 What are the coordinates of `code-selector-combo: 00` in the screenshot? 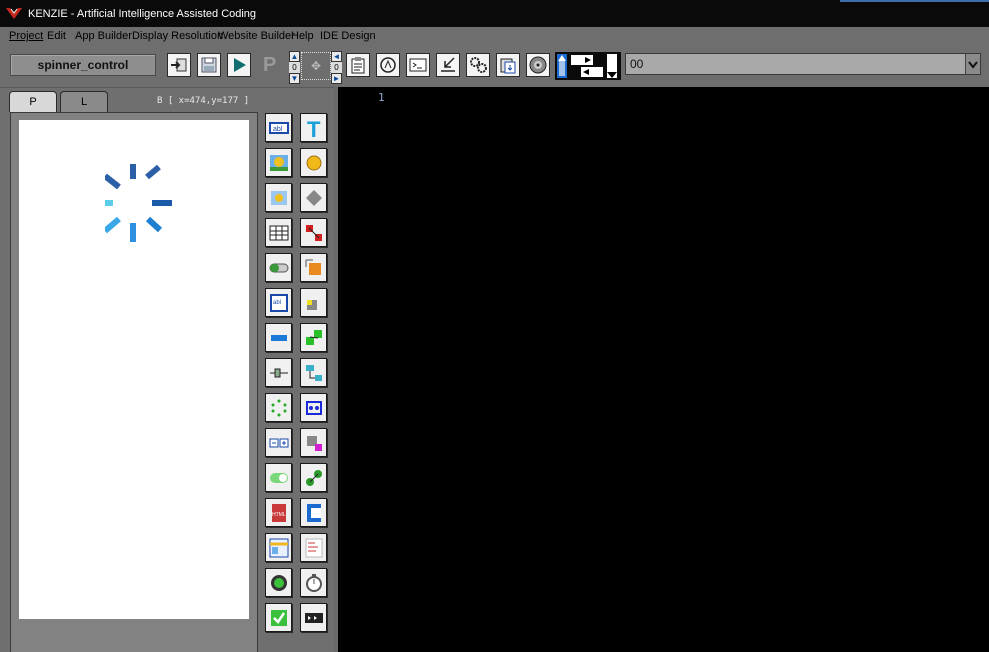 It's located at (803, 64).